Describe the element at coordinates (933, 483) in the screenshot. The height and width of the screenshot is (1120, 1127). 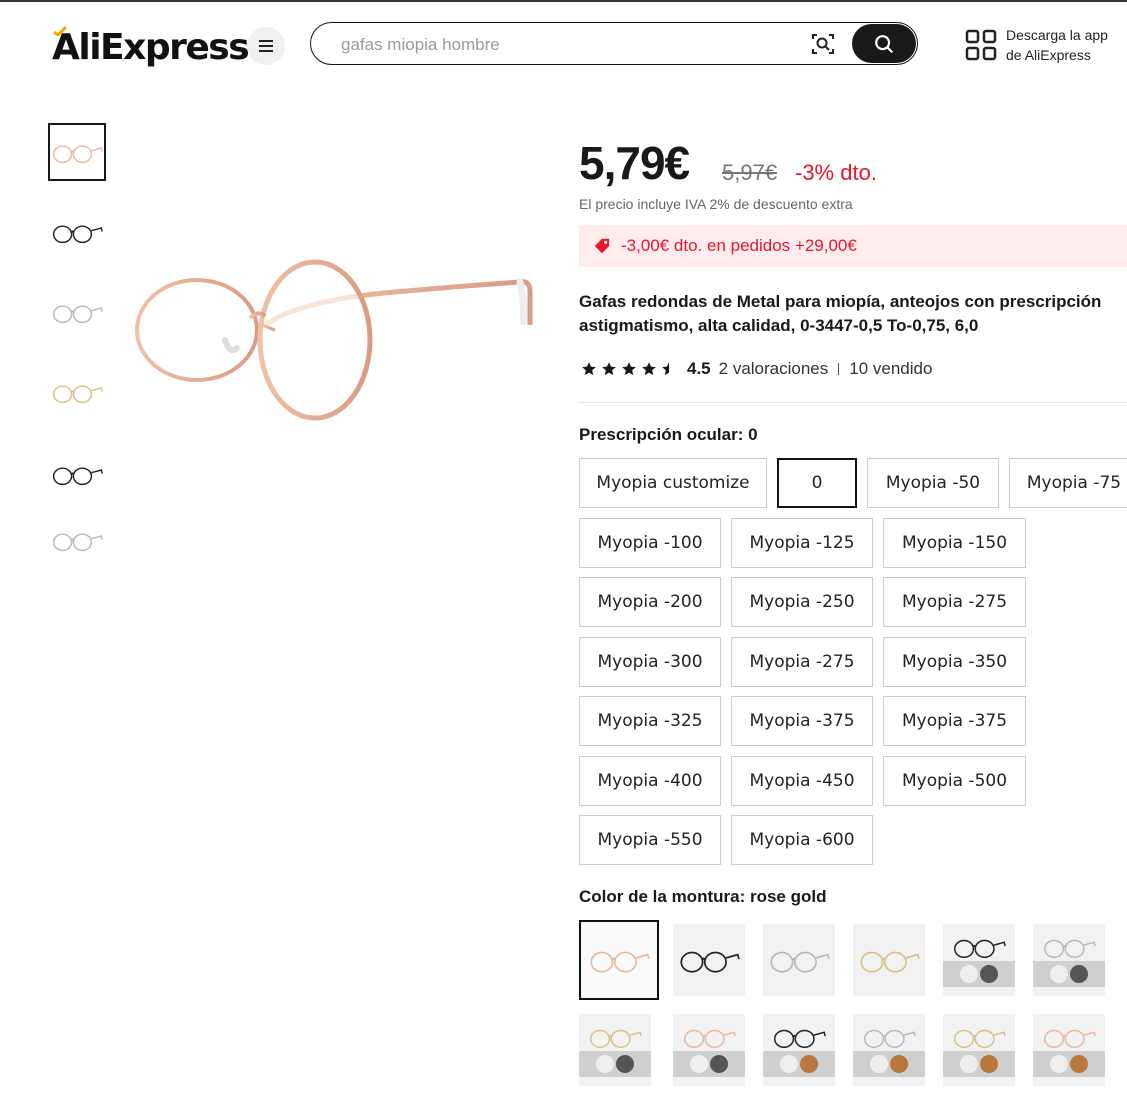
I see `prescription-option: Myopia -50` at that location.